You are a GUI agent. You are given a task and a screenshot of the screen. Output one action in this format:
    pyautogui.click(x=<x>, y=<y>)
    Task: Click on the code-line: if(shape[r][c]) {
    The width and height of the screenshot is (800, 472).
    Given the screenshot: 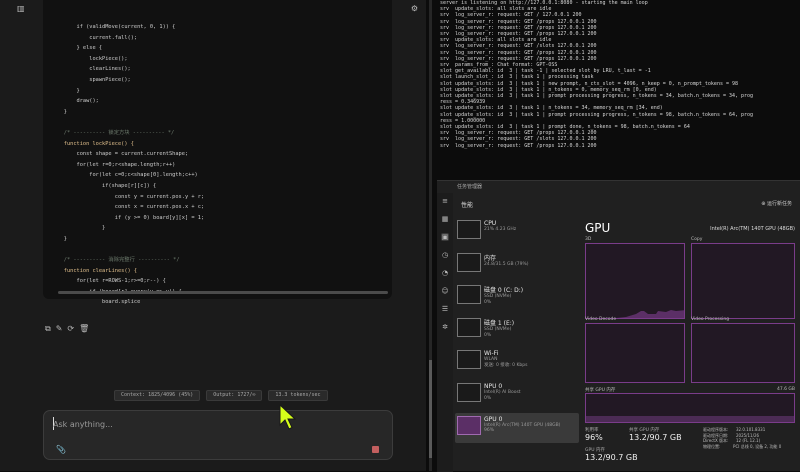 What is the action you would take?
    pyautogui.click(x=104, y=185)
    